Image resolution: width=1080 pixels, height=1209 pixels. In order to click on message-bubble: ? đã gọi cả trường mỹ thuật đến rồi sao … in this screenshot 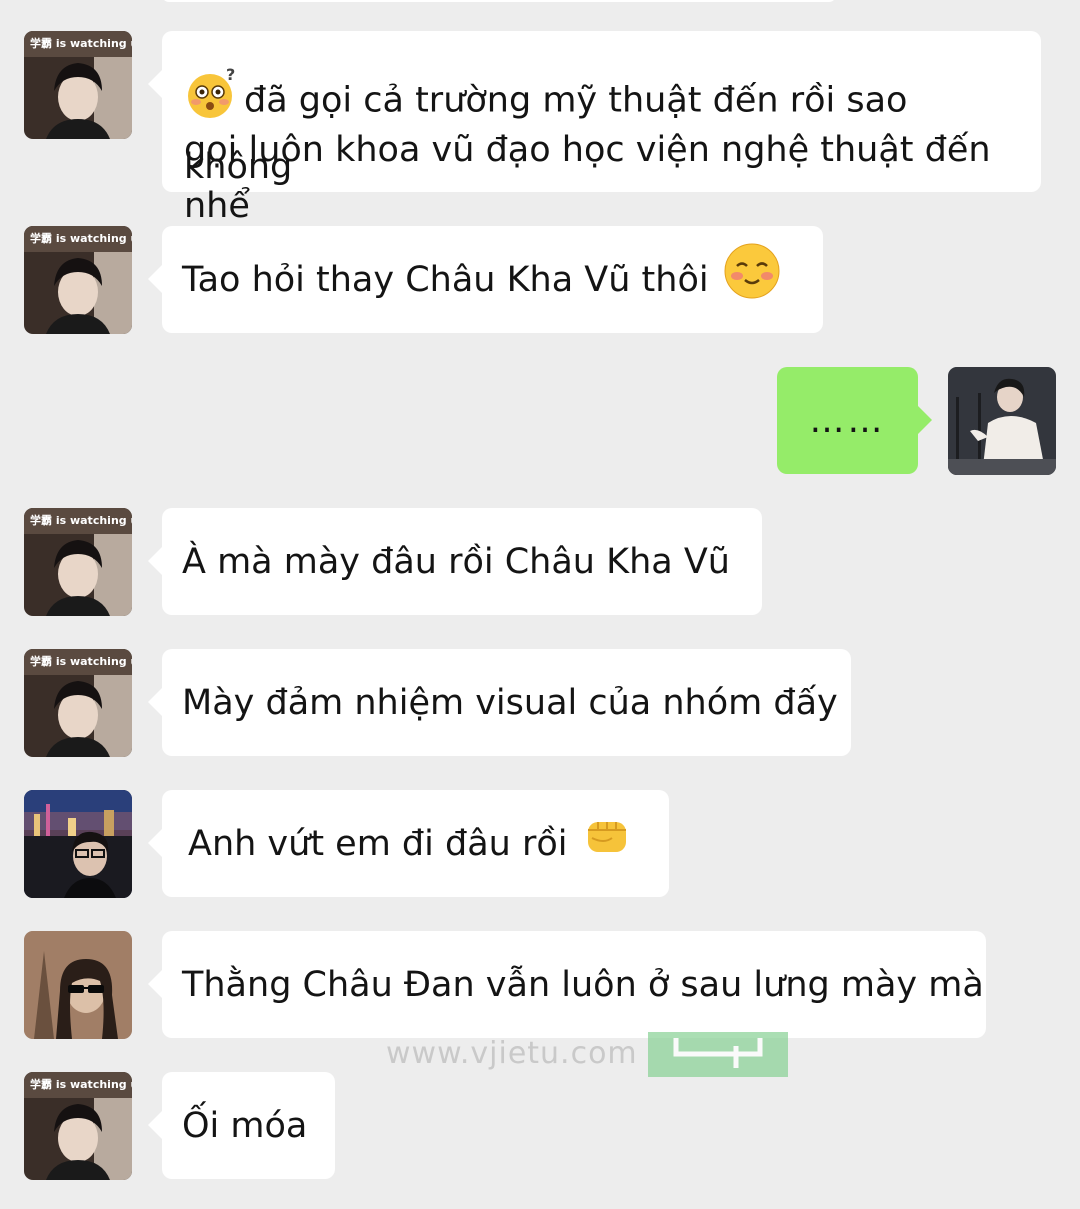, I will do `click(594, 128)`.